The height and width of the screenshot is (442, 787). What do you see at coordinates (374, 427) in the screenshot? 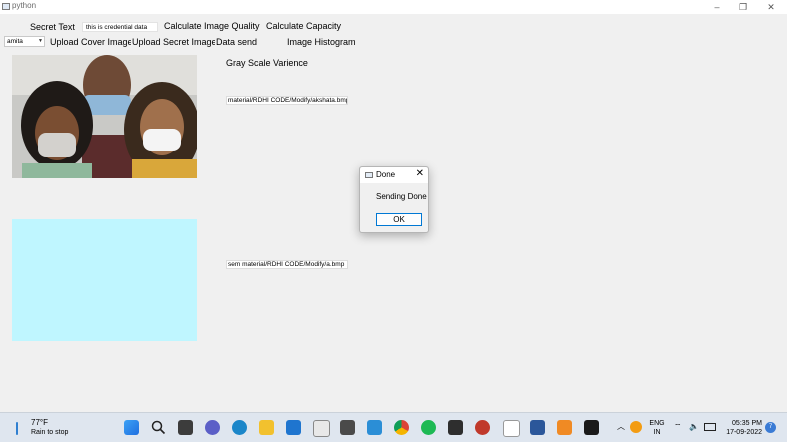
I see `snipping-icon` at bounding box center [374, 427].